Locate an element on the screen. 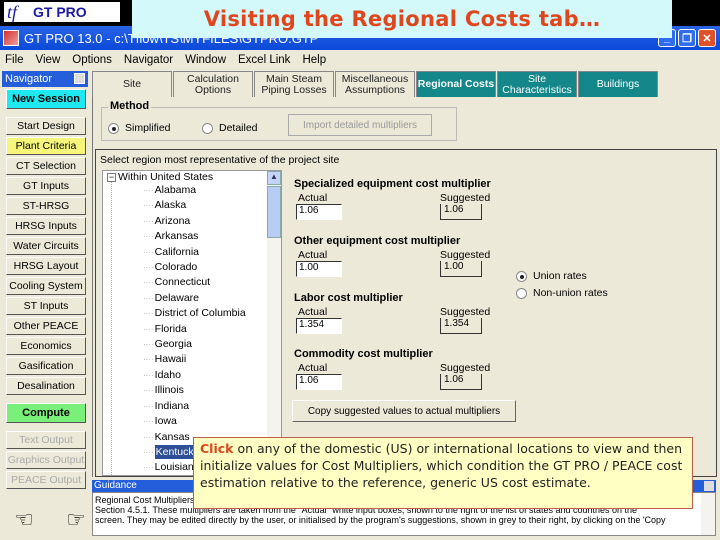 The width and height of the screenshot is (720, 540). tree-item-state: Colorado is located at coordinates (194, 267).